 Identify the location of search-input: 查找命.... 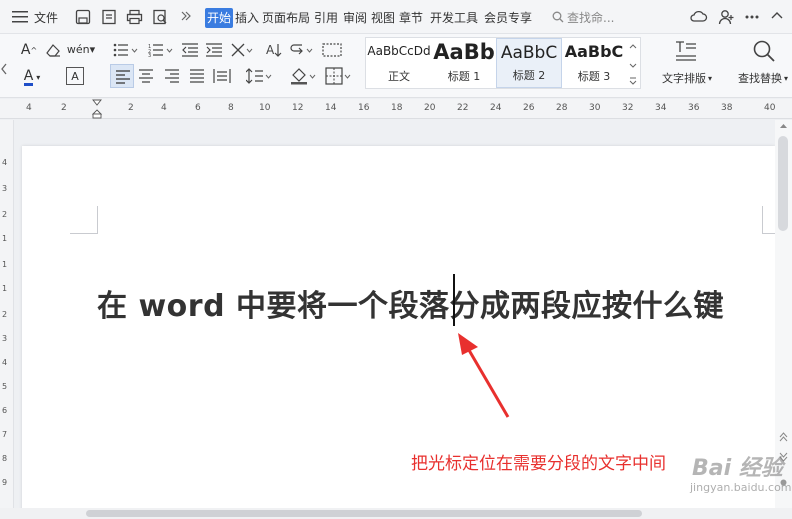
(602, 18).